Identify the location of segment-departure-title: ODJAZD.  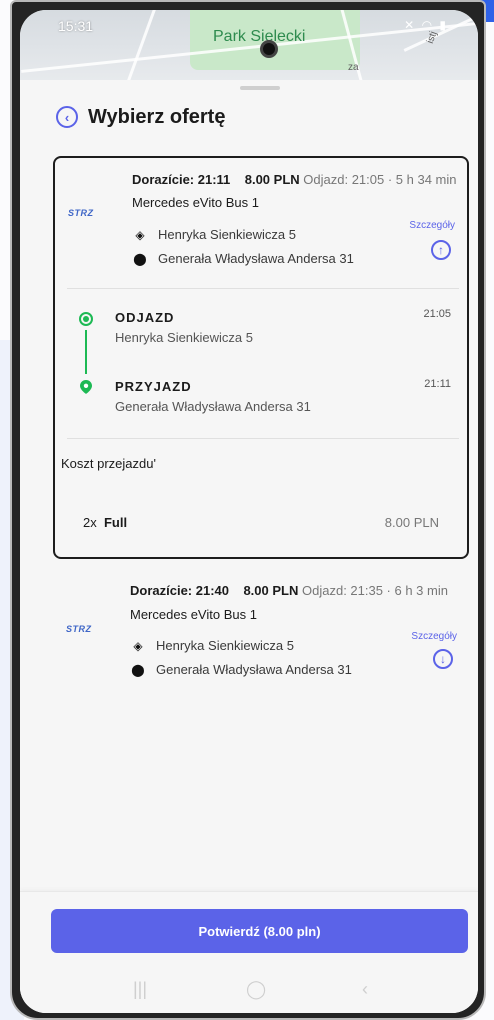
(145, 317).